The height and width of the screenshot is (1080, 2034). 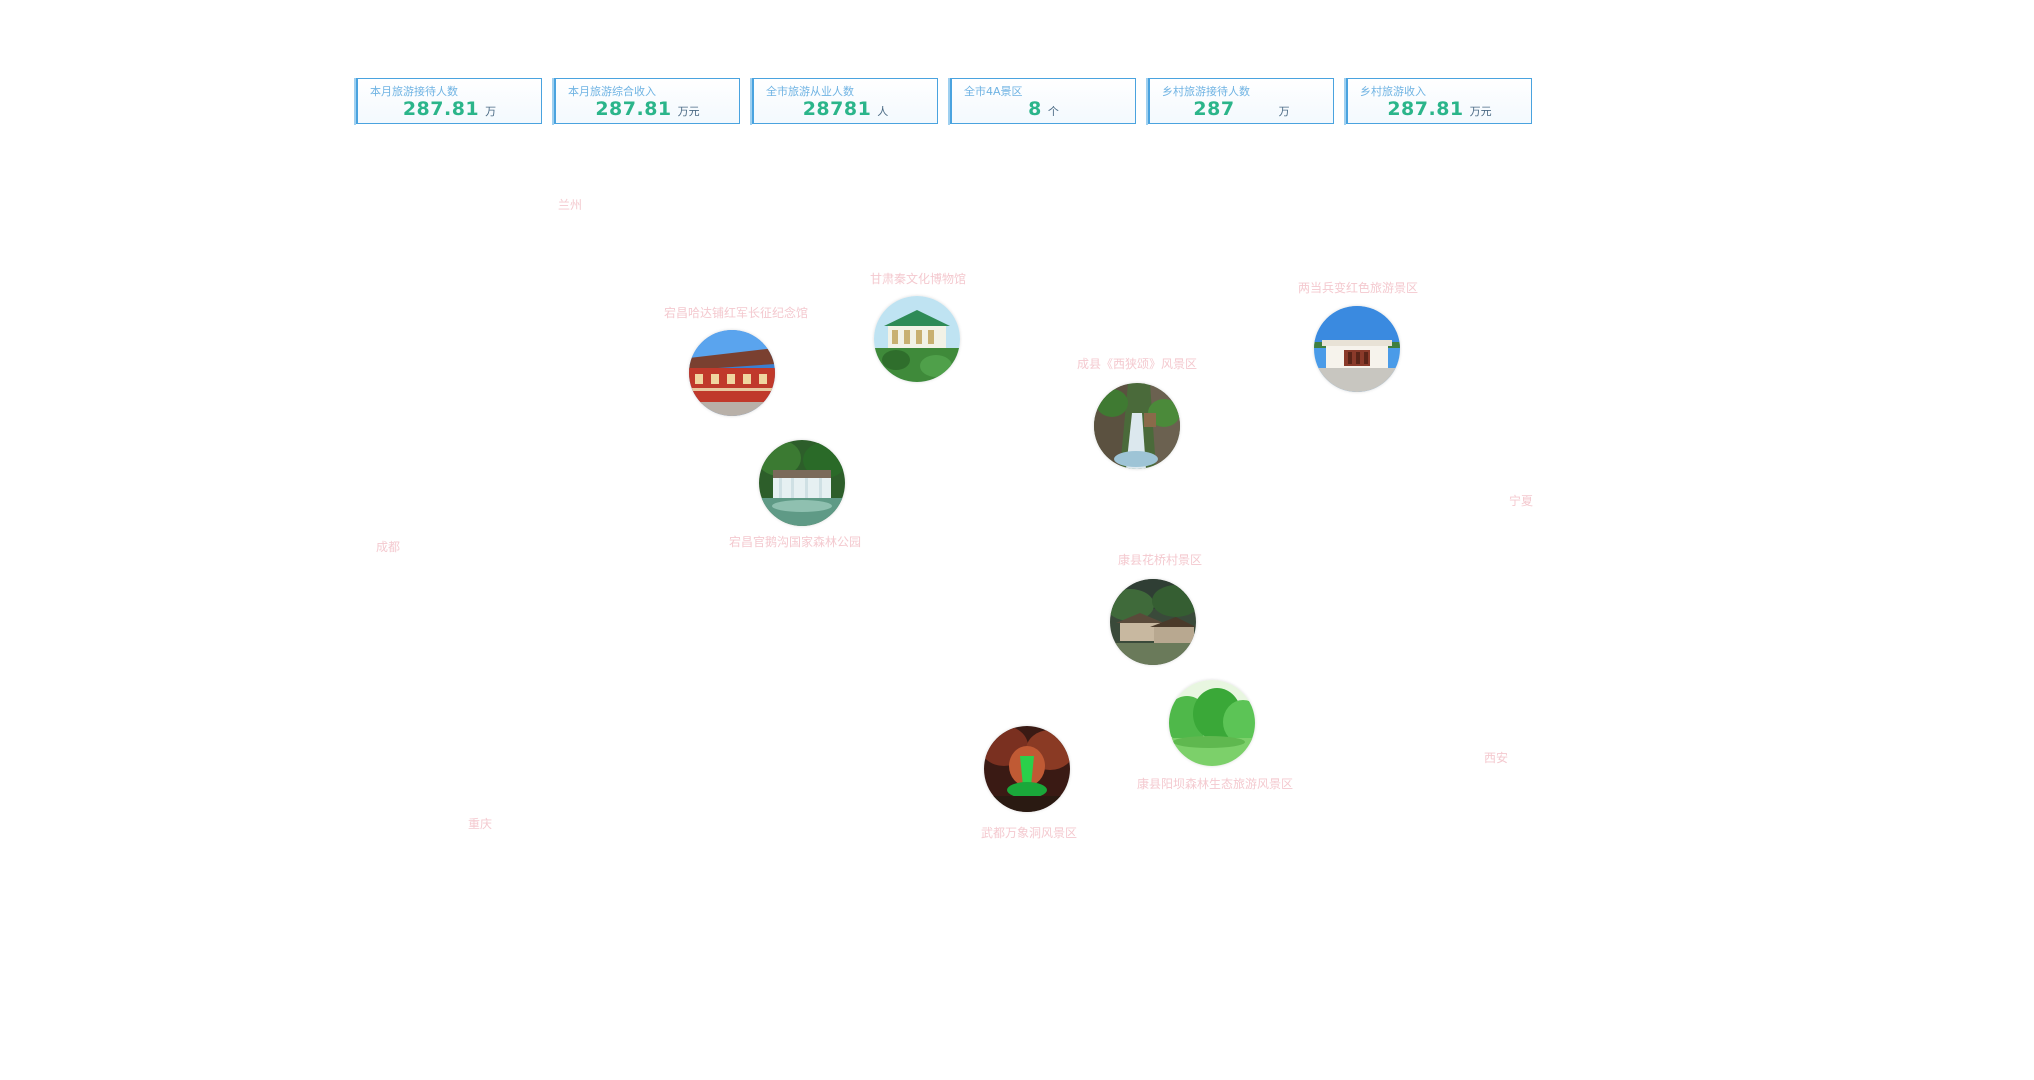 I want to click on waterfall-photo, so click(x=802, y=483).